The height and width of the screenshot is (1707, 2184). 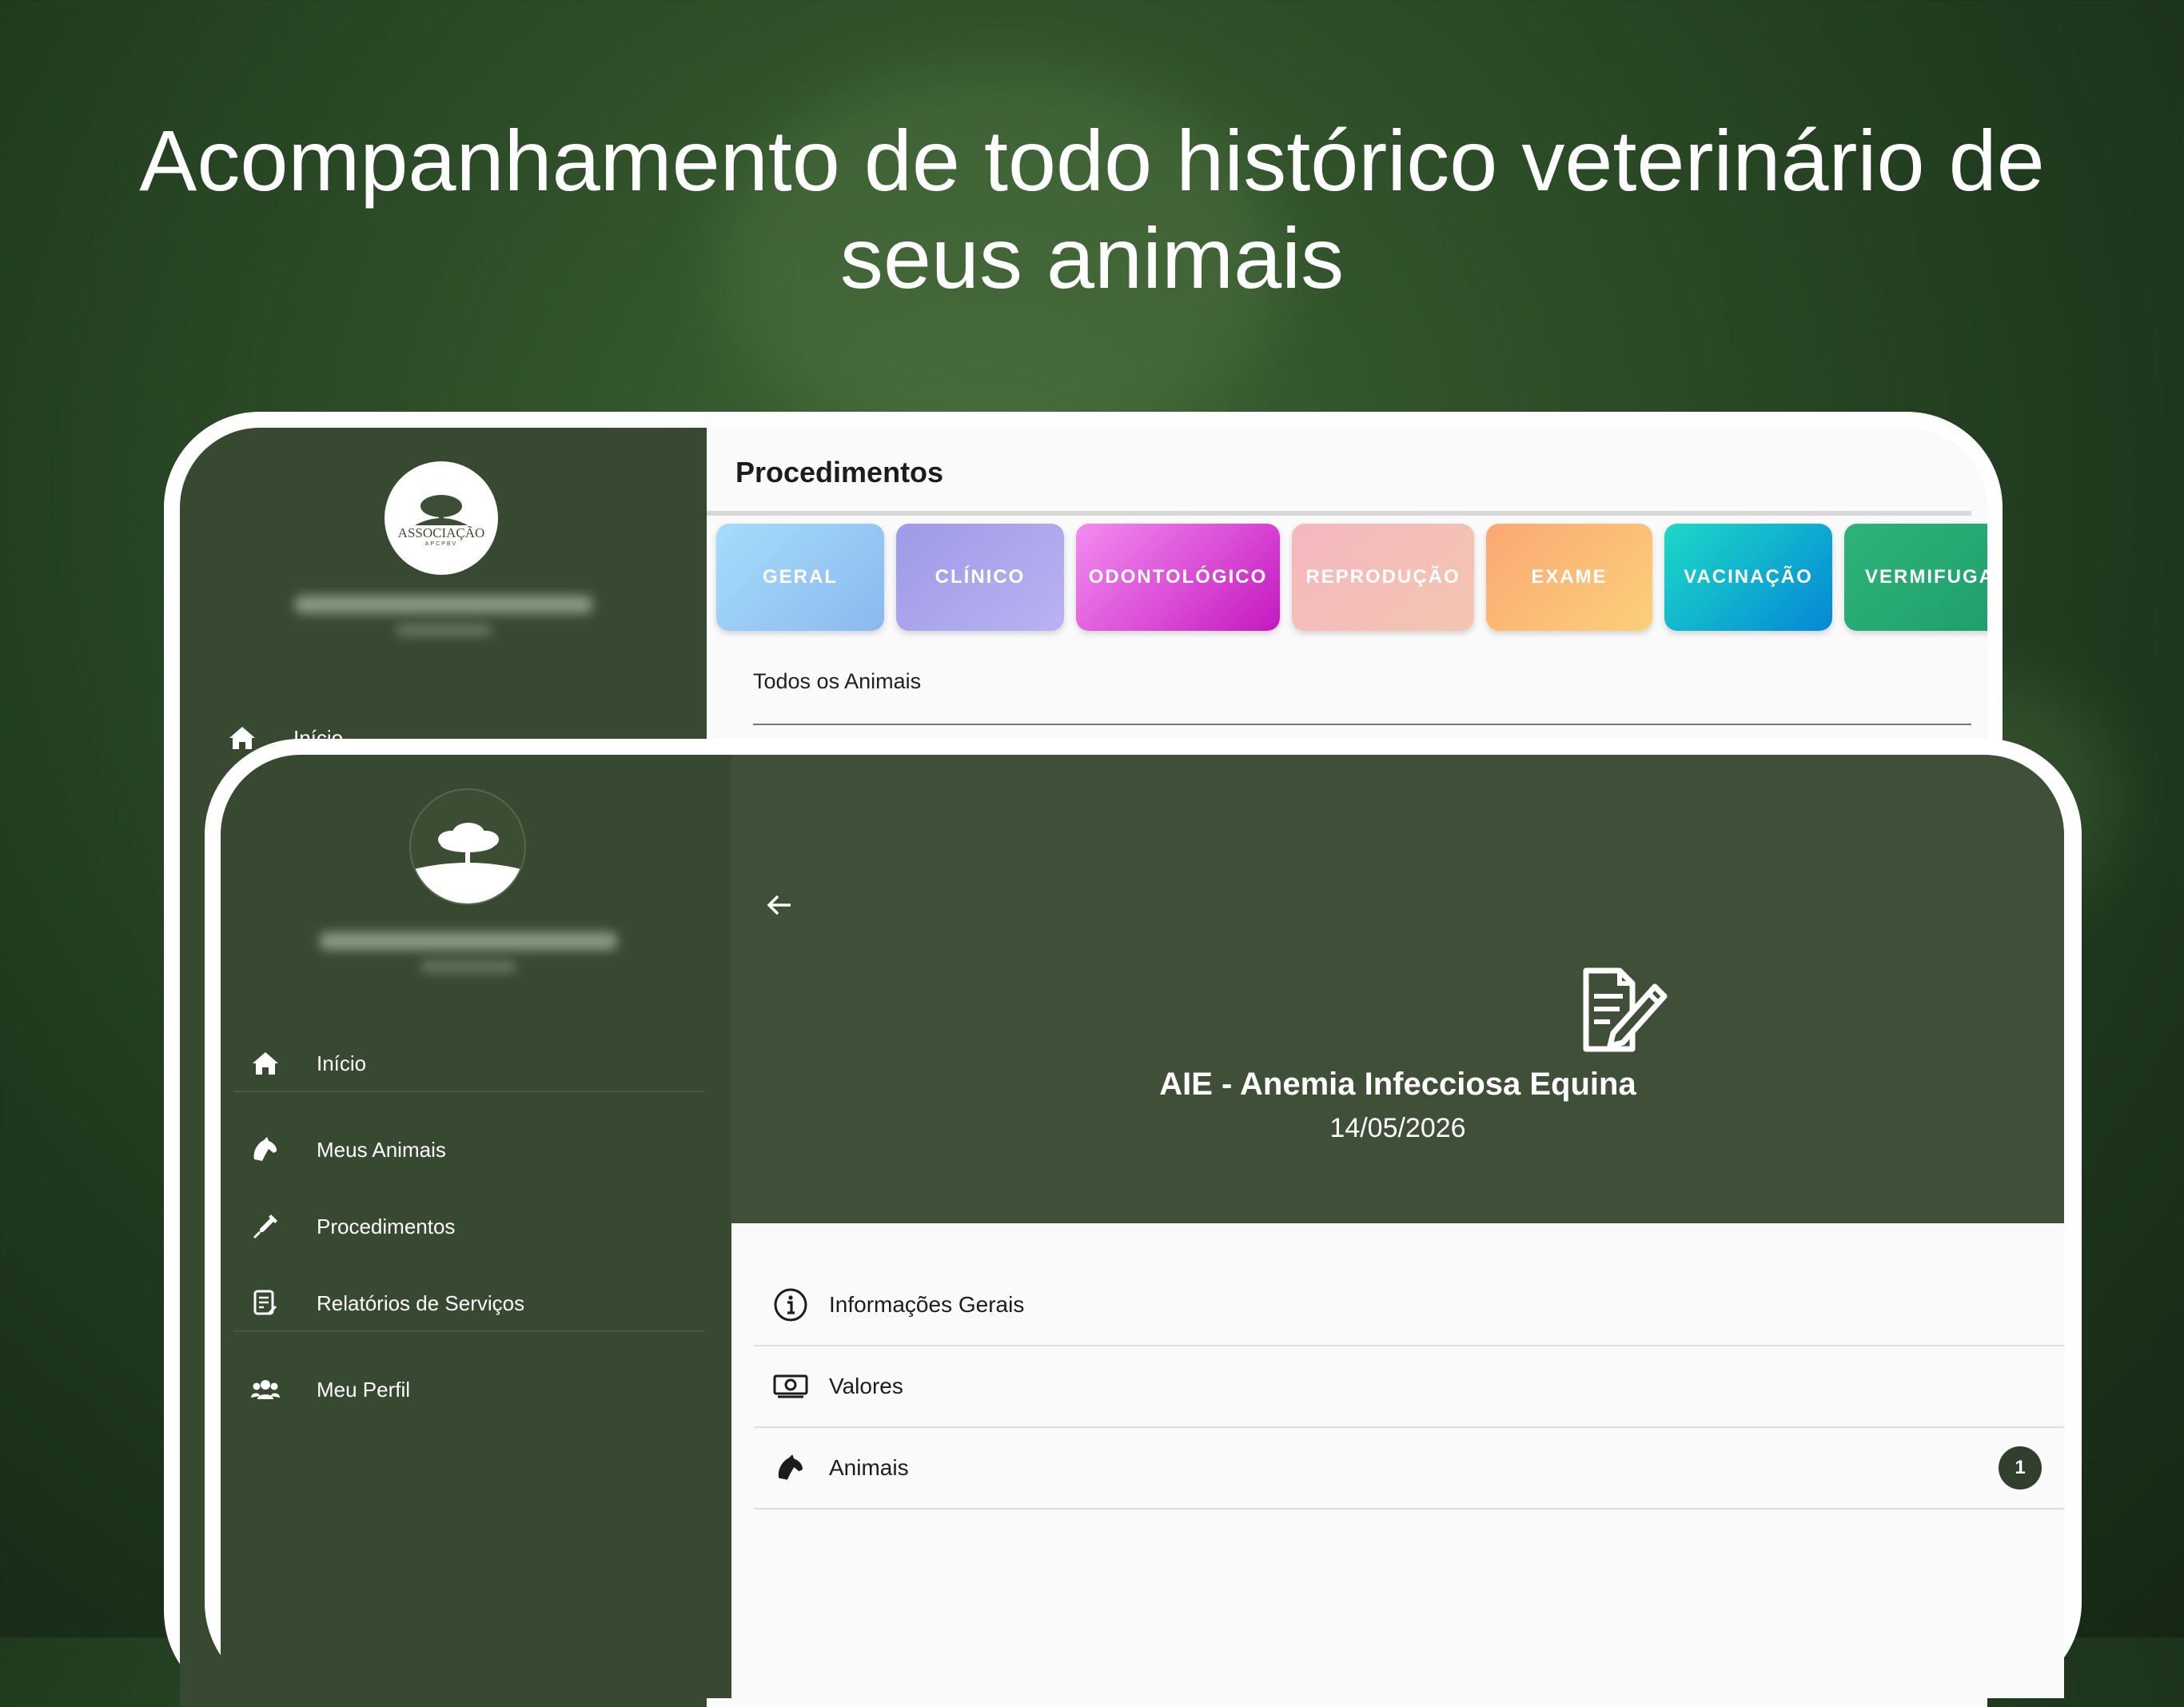 I want to click on syringe-icon, so click(x=265, y=1226).